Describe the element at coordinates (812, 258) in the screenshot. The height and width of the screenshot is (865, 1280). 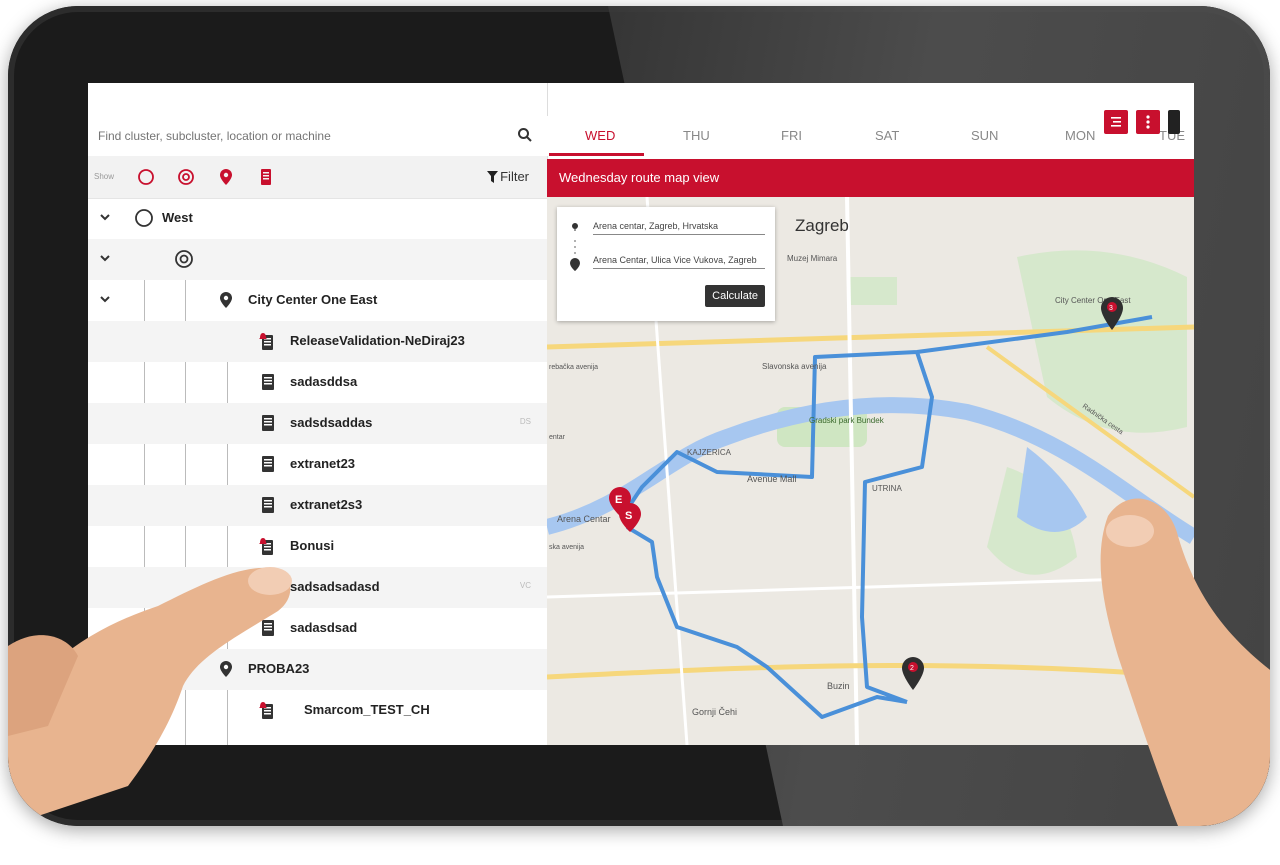
I see `map-label-poi: Muzej Mimara` at that location.